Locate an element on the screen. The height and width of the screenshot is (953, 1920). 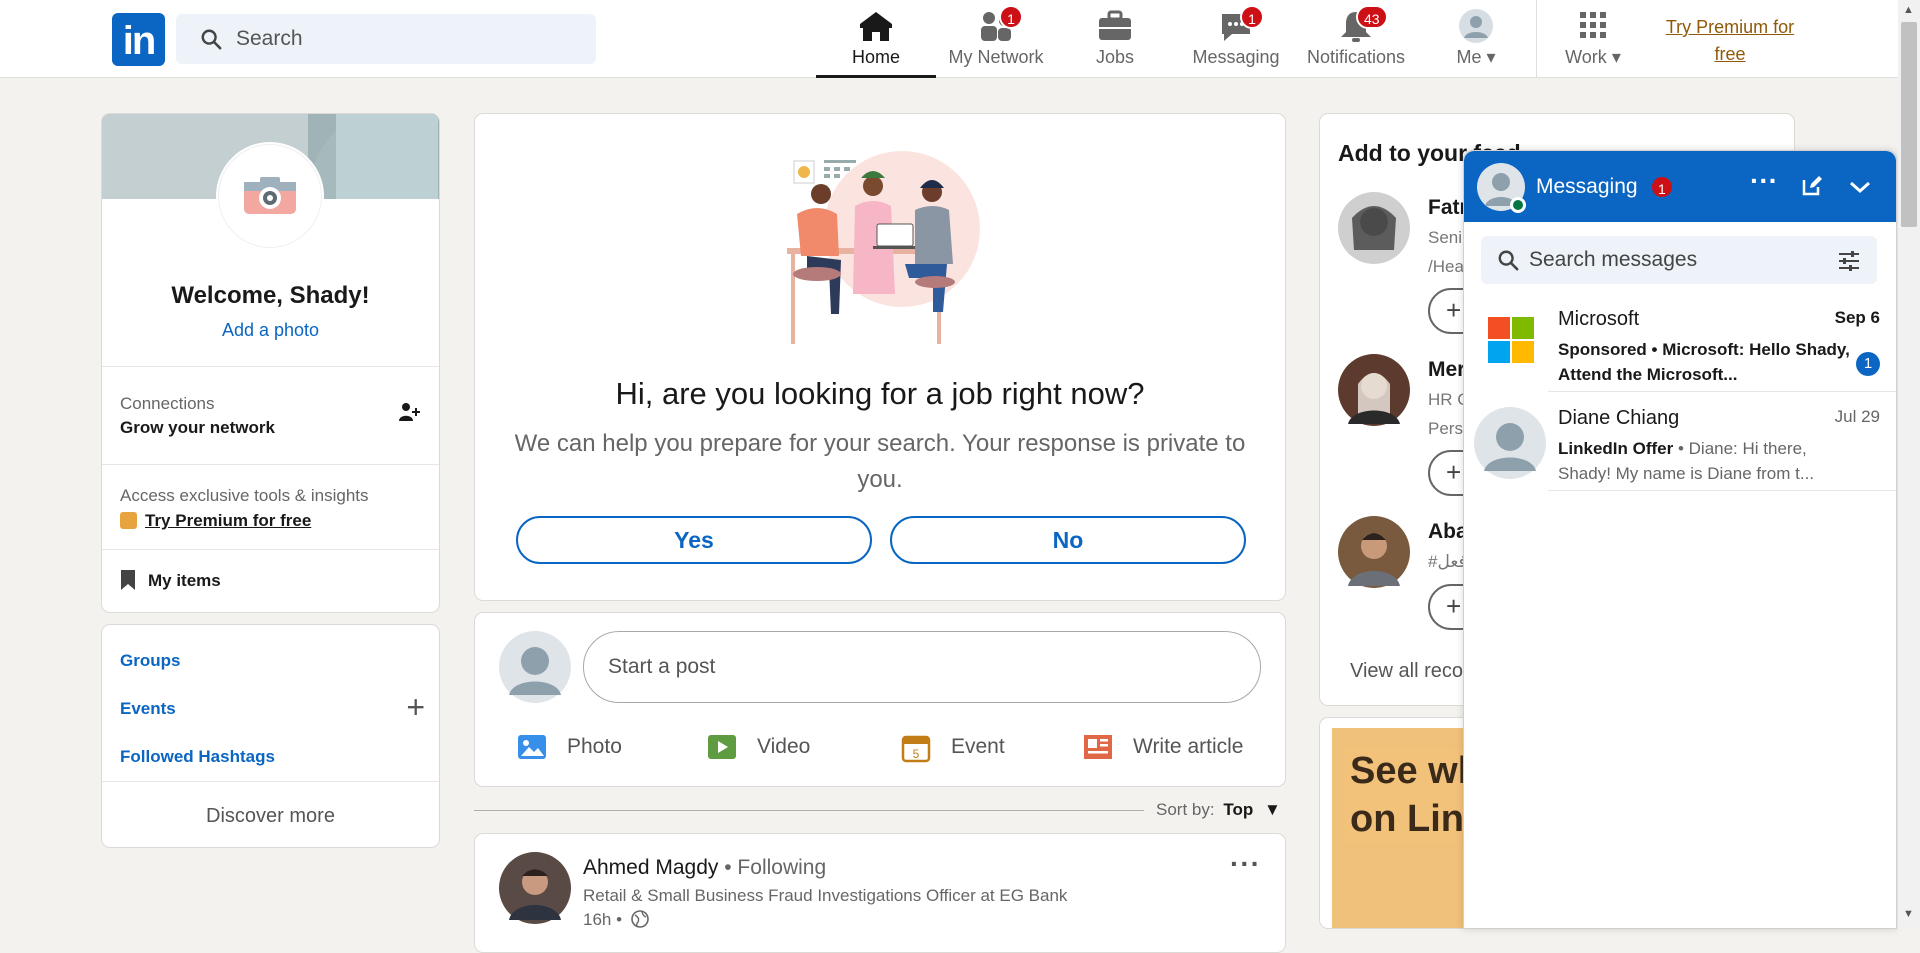
nav-label: Notifications is located at coordinates (1356, 57).